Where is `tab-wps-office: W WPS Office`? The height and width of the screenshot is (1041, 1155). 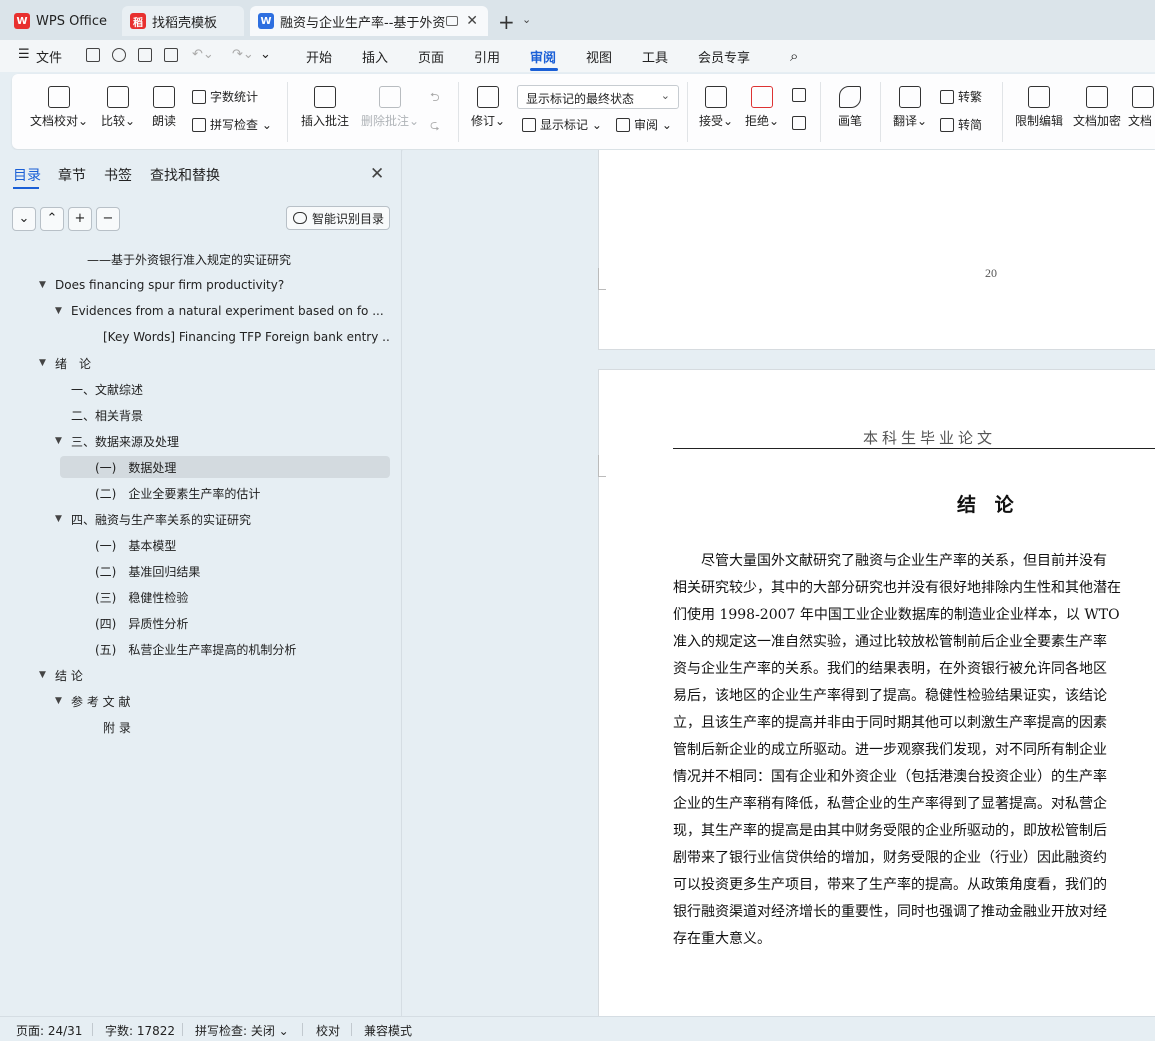 tab-wps-office: W WPS Office is located at coordinates (61, 21).